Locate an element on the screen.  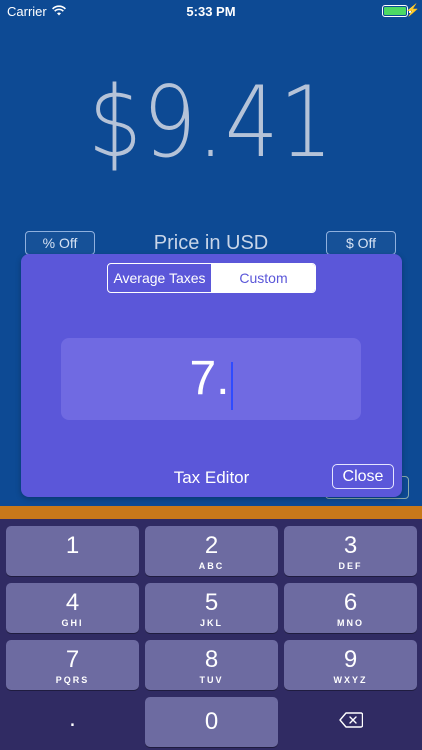
key-7: 7 PQRS is located at coordinates (72, 665).